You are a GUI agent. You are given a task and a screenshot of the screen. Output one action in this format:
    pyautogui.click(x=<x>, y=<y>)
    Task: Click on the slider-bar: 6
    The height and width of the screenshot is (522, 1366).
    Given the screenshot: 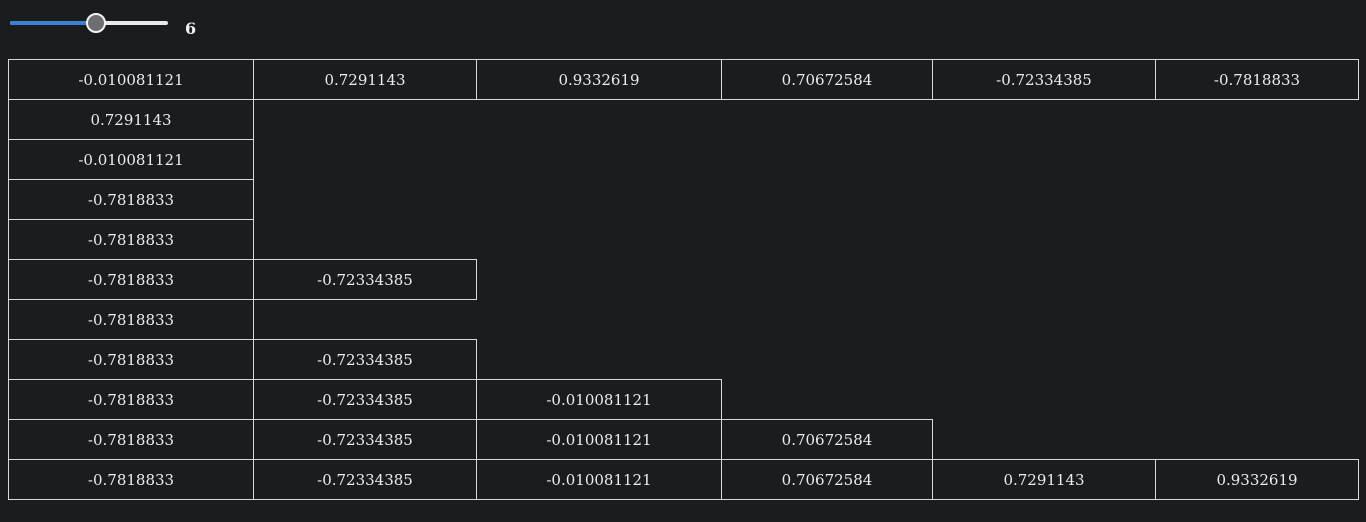 What is the action you would take?
    pyautogui.click(x=102, y=24)
    